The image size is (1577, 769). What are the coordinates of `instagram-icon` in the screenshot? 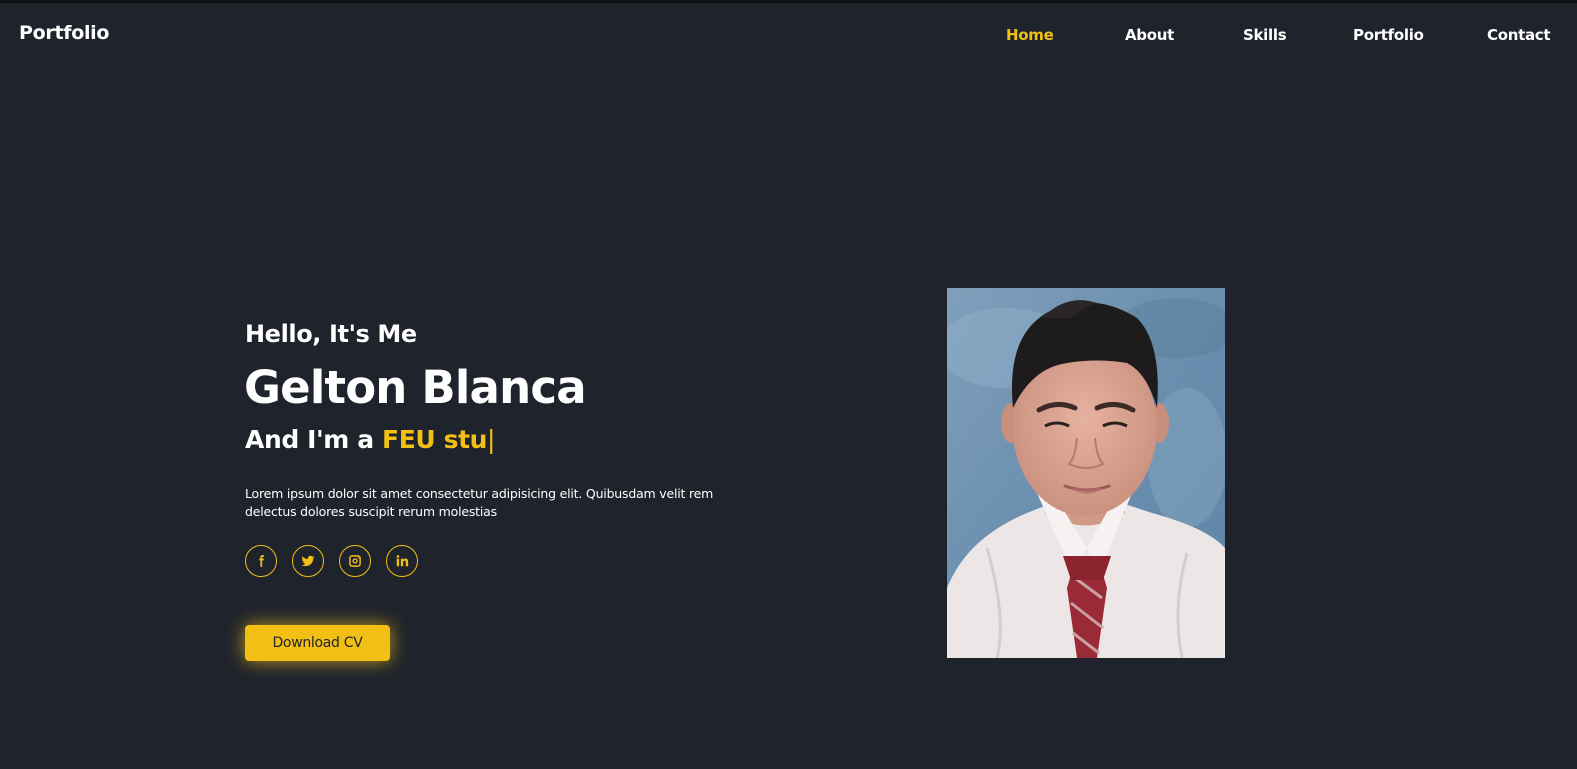 It's located at (355, 561).